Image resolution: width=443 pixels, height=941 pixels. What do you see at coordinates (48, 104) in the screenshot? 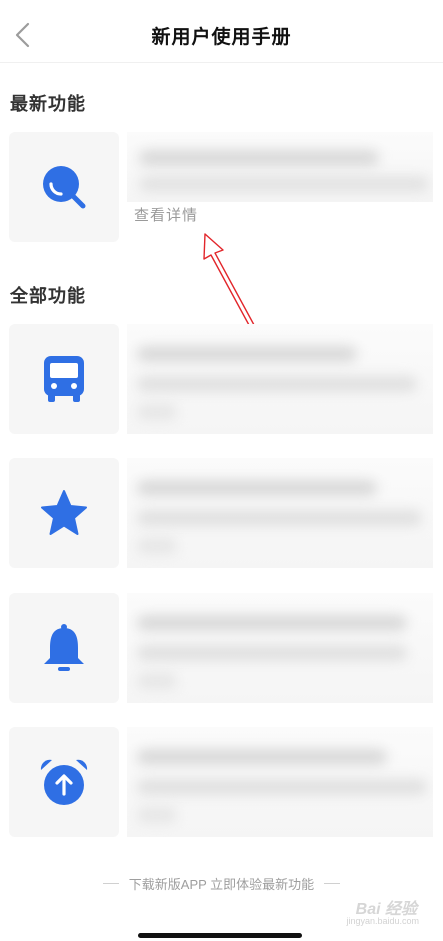
I see `section-title-latest: 最新功能` at bounding box center [48, 104].